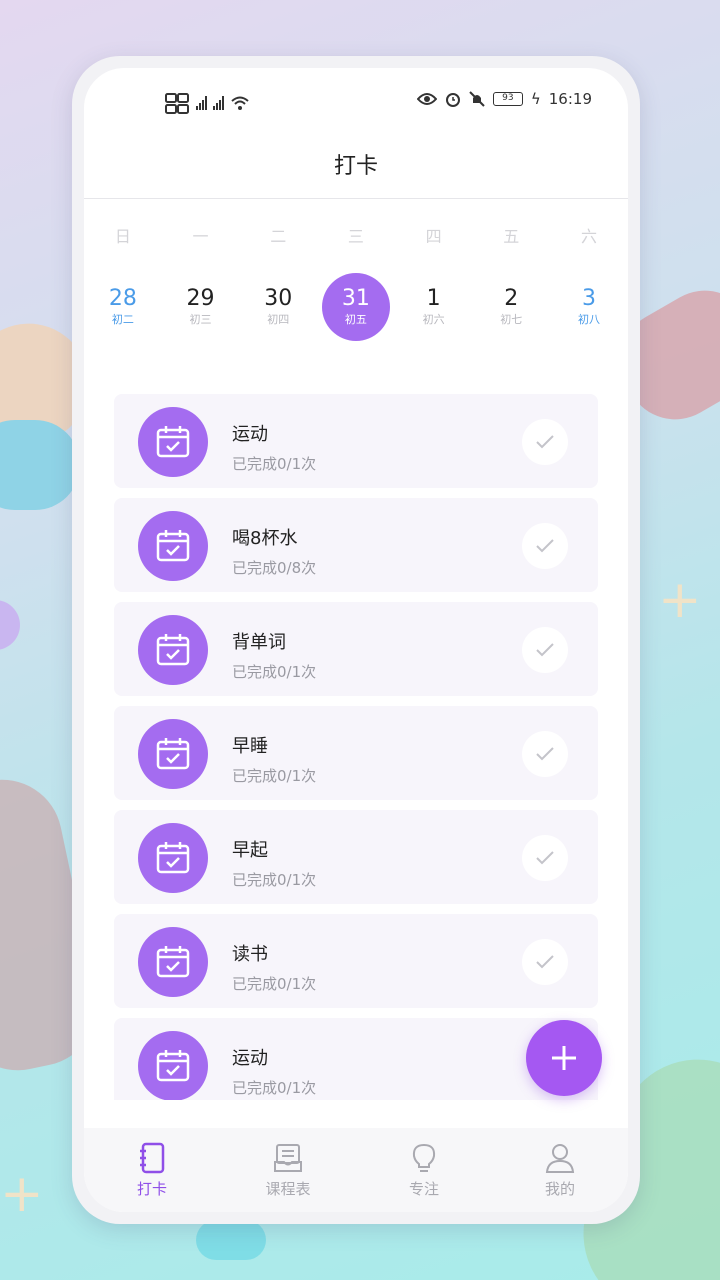 The width and height of the screenshot is (720, 1280). I want to click on habit-name: 早起, so click(250, 850).